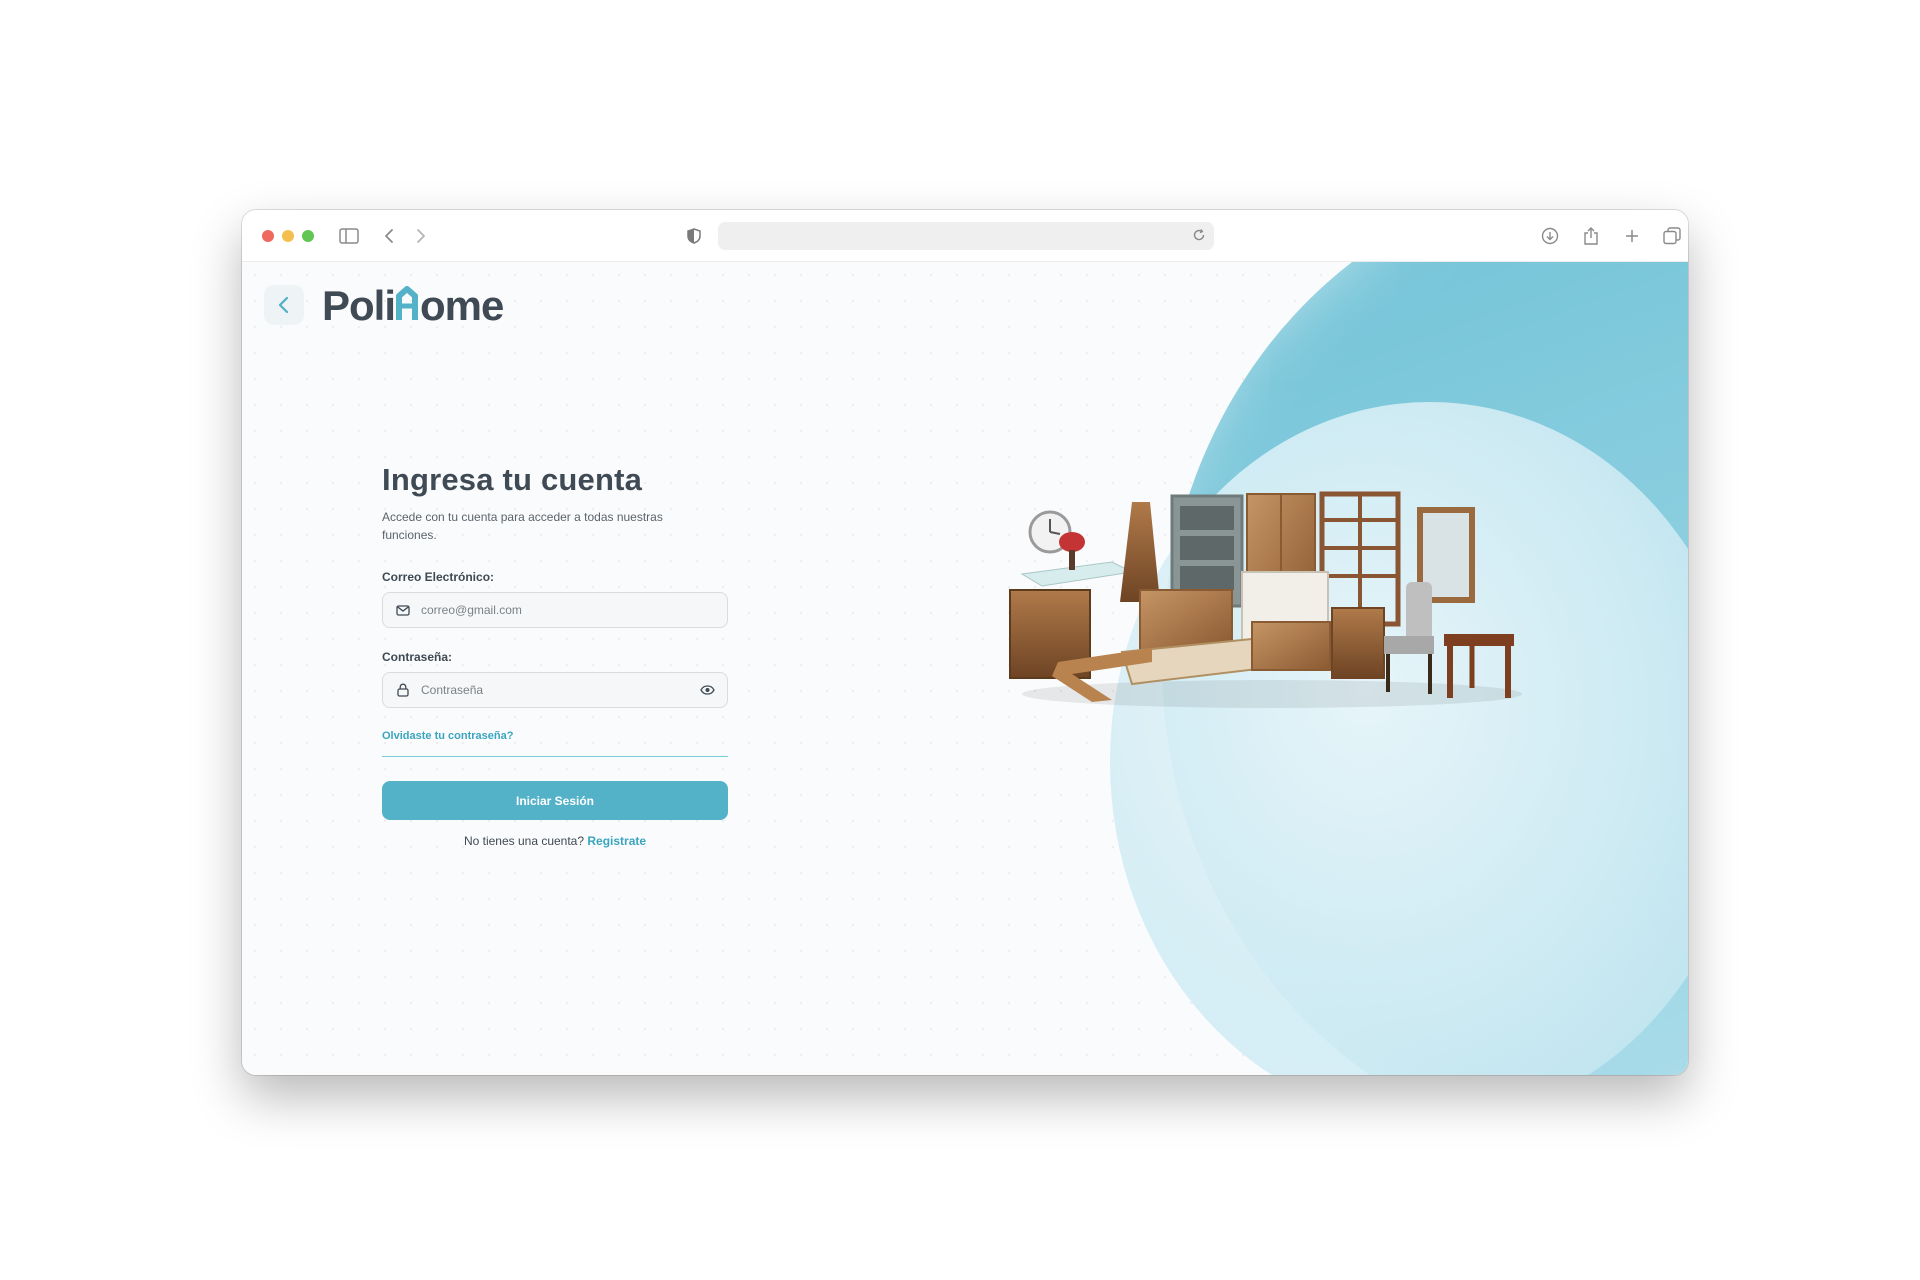 This screenshot has width=1920, height=1280. I want to click on back-button, so click(284, 305).